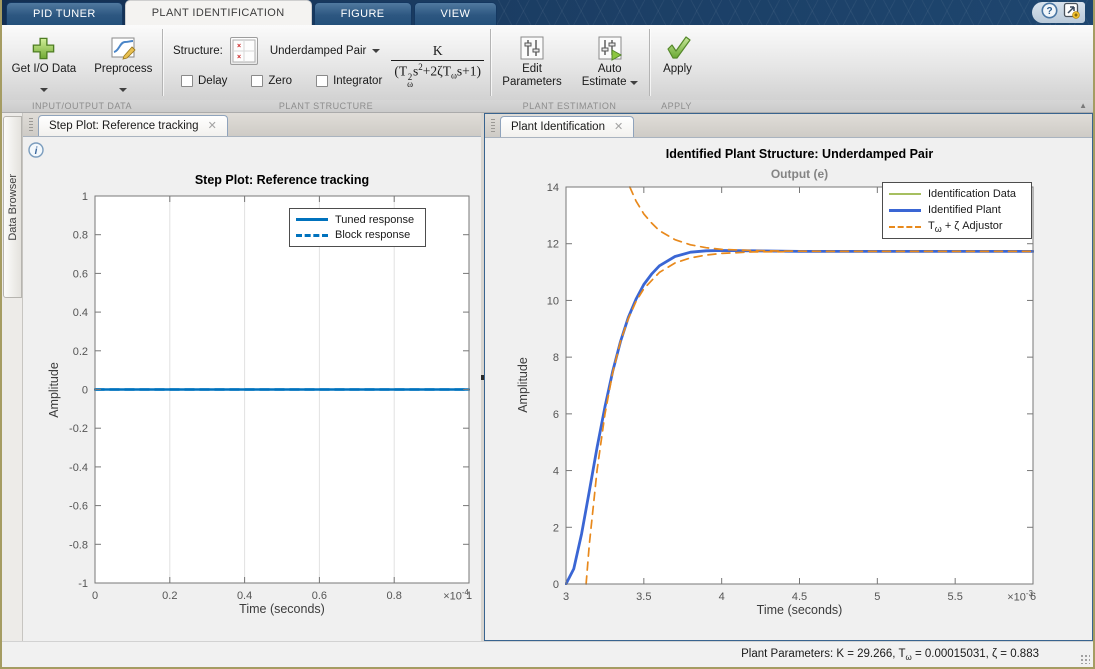  I want to click on zero-checkbox: Zero, so click(271, 81).